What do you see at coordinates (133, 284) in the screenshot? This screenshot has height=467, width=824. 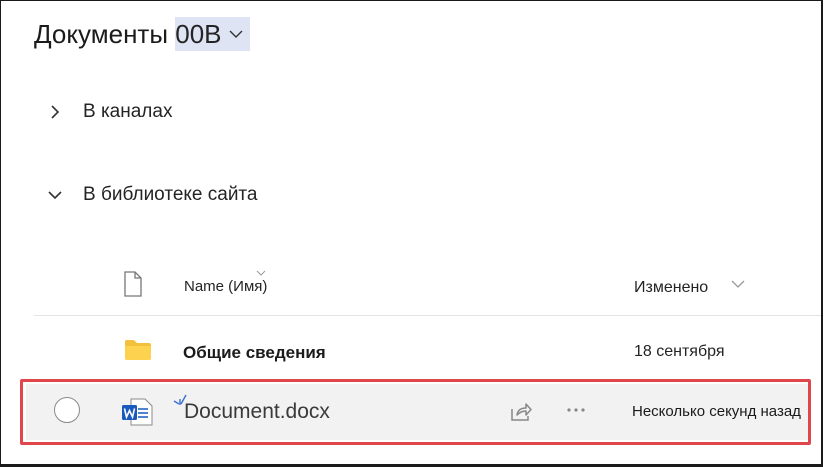 I see `file-type-icon` at bounding box center [133, 284].